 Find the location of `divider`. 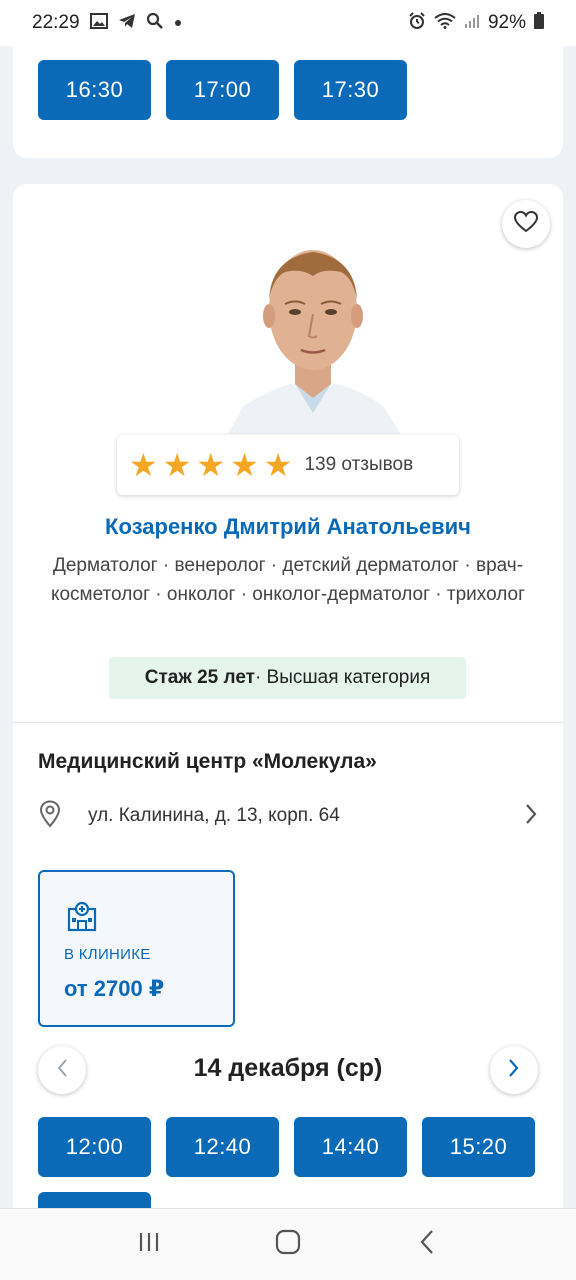

divider is located at coordinates (288, 722).